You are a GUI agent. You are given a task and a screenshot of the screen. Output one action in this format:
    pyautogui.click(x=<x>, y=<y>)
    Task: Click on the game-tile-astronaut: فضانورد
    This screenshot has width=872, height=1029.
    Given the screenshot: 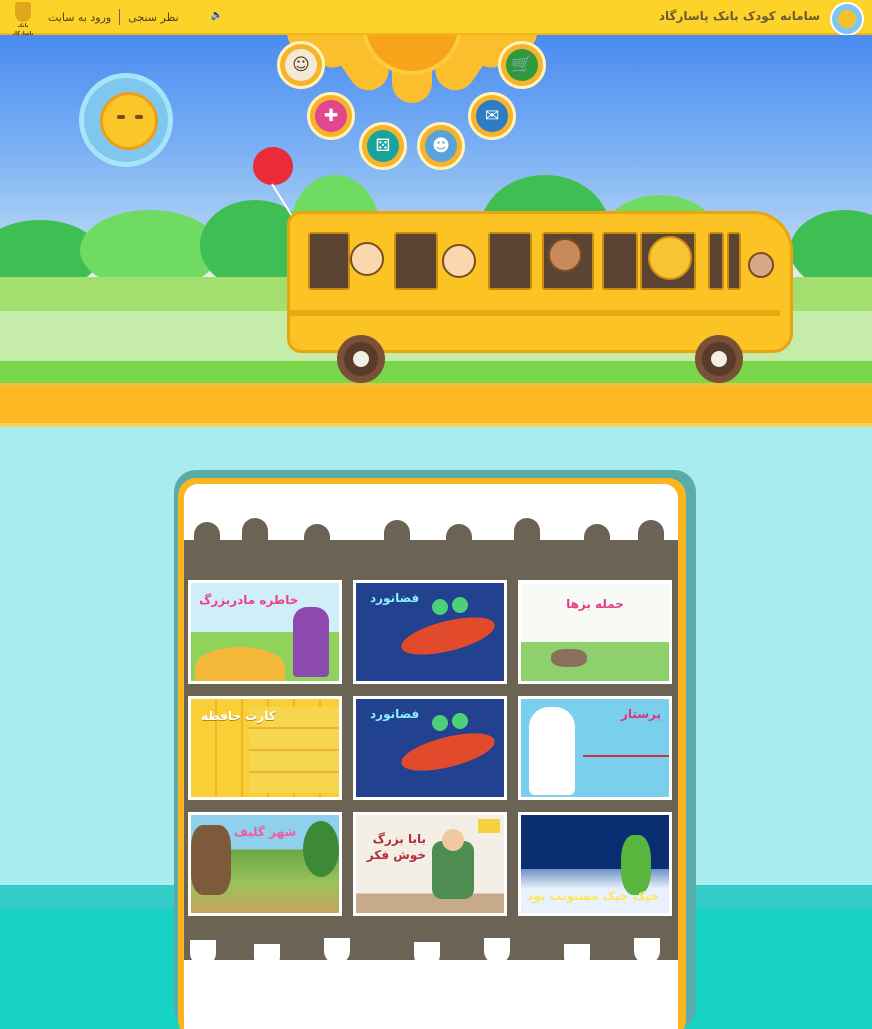 What is the action you would take?
    pyautogui.click(x=430, y=632)
    